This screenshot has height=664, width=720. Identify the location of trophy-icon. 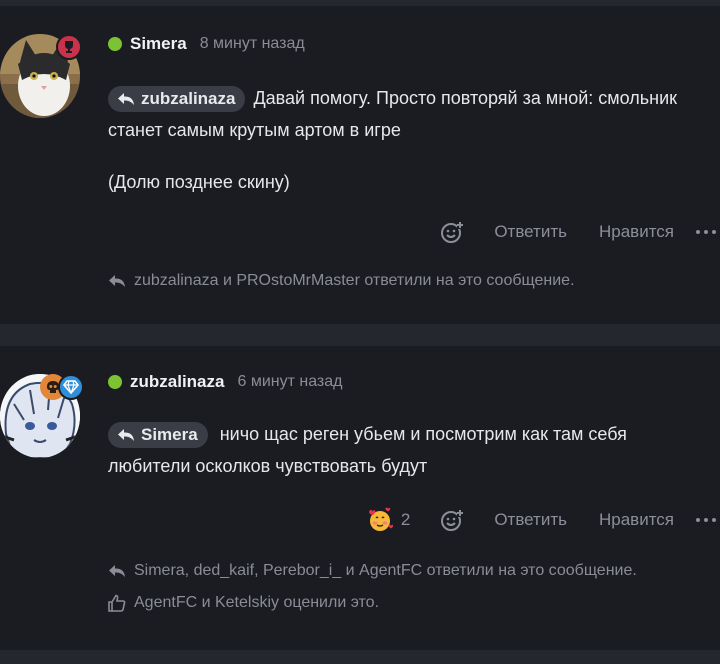
(69, 47).